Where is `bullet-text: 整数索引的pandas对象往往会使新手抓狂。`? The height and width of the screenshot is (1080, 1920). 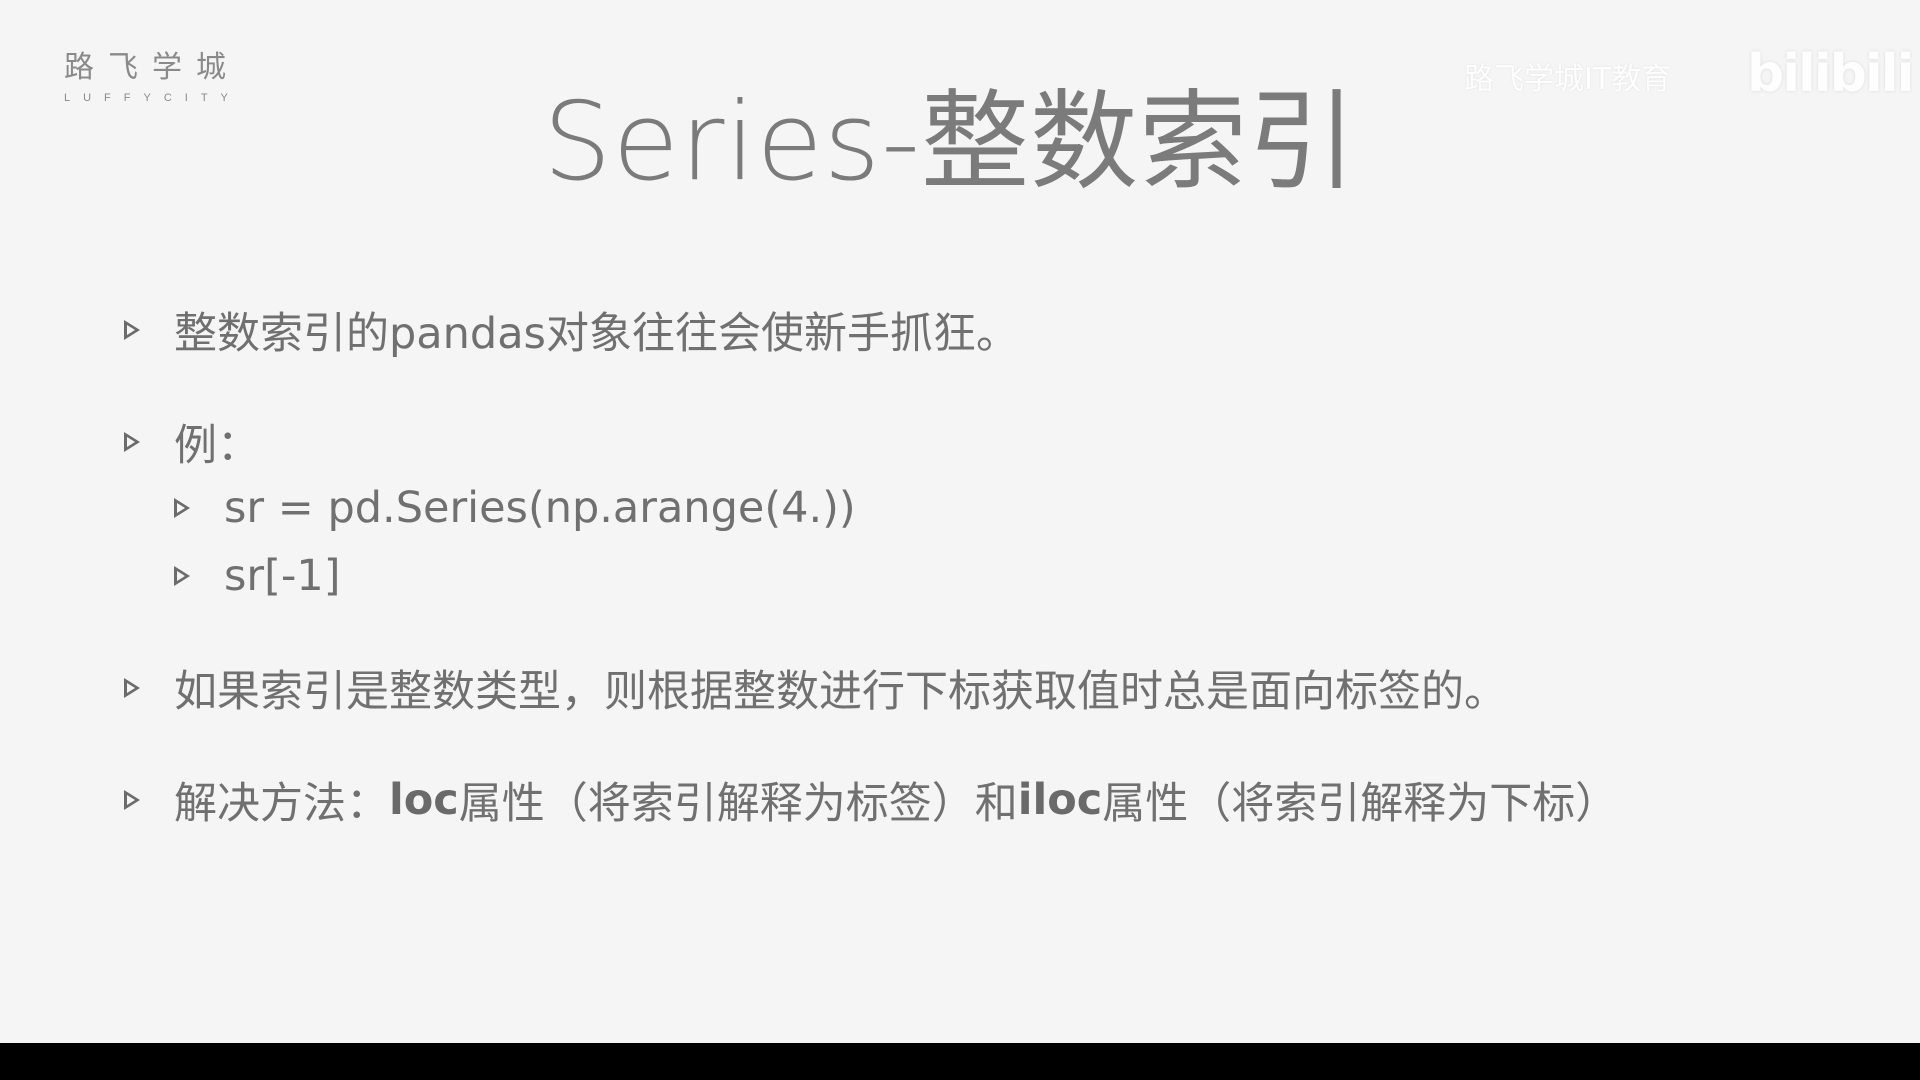 bullet-text: 整数索引的pandas对象往往会使新手抓狂。 is located at coordinates (596, 334).